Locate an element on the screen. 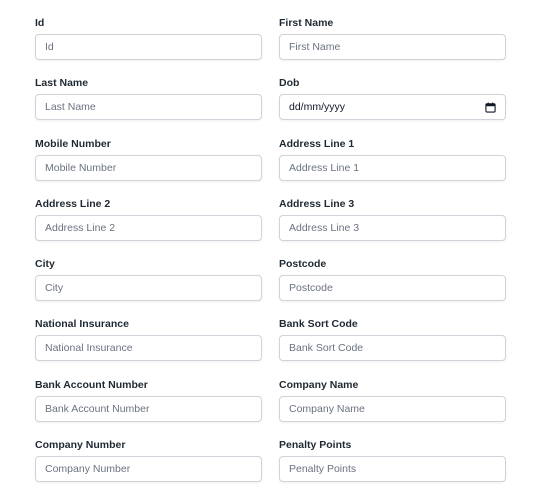 This screenshot has width=534, height=500. bank-sort-code-label: Bank Sort Code is located at coordinates (318, 324).